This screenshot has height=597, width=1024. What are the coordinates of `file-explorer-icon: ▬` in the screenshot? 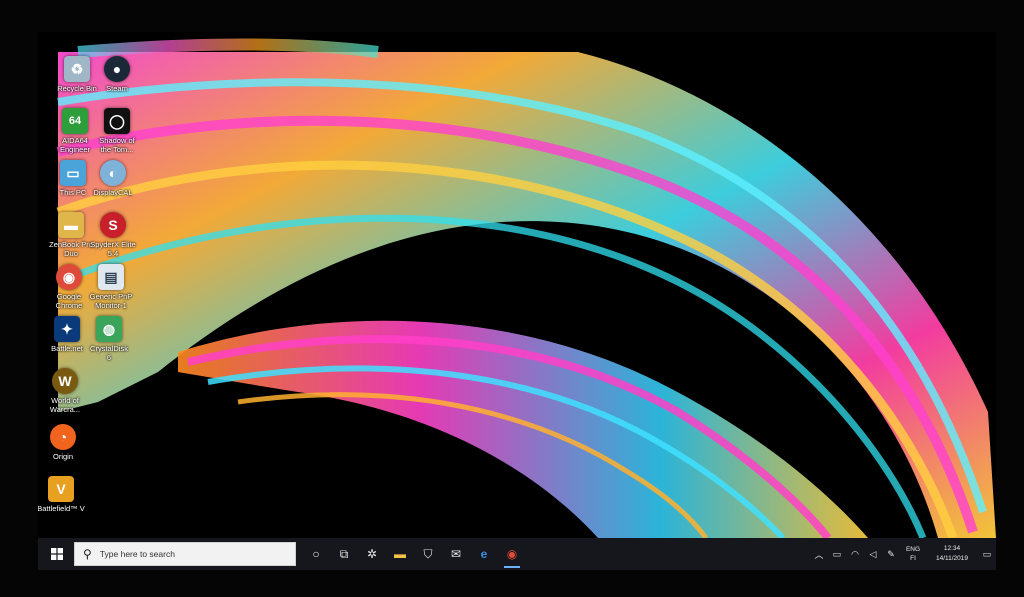 It's located at (400, 554).